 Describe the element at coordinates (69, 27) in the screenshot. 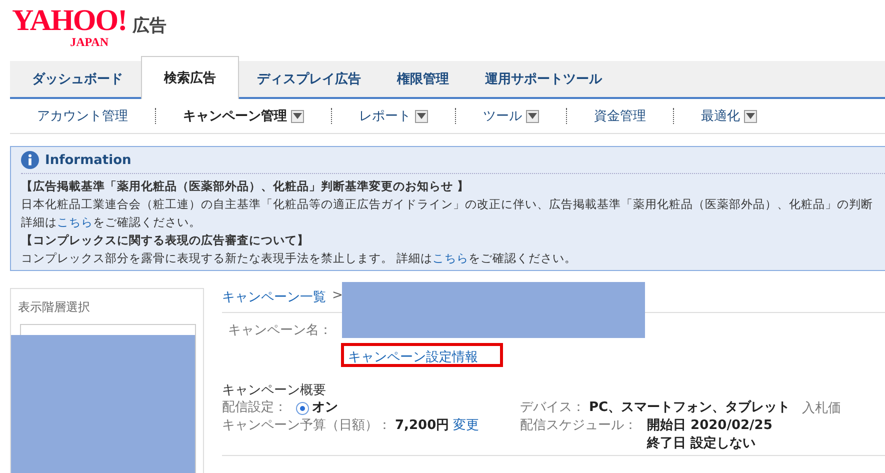

I see `logo: YAHOO! JAPAN` at that location.